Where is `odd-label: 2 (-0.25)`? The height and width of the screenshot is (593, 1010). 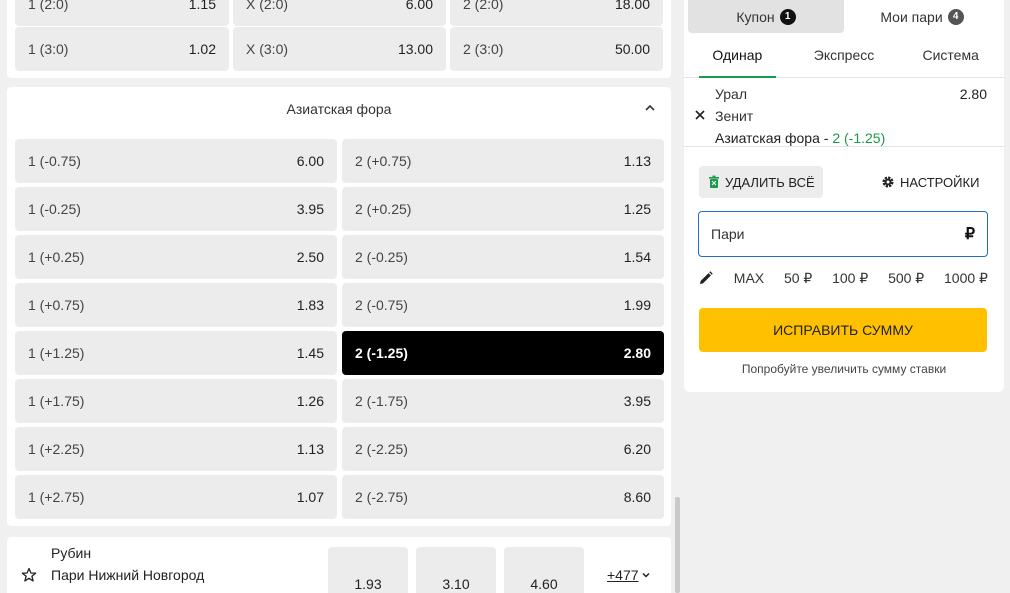
odd-label: 2 (-0.25) is located at coordinates (381, 257).